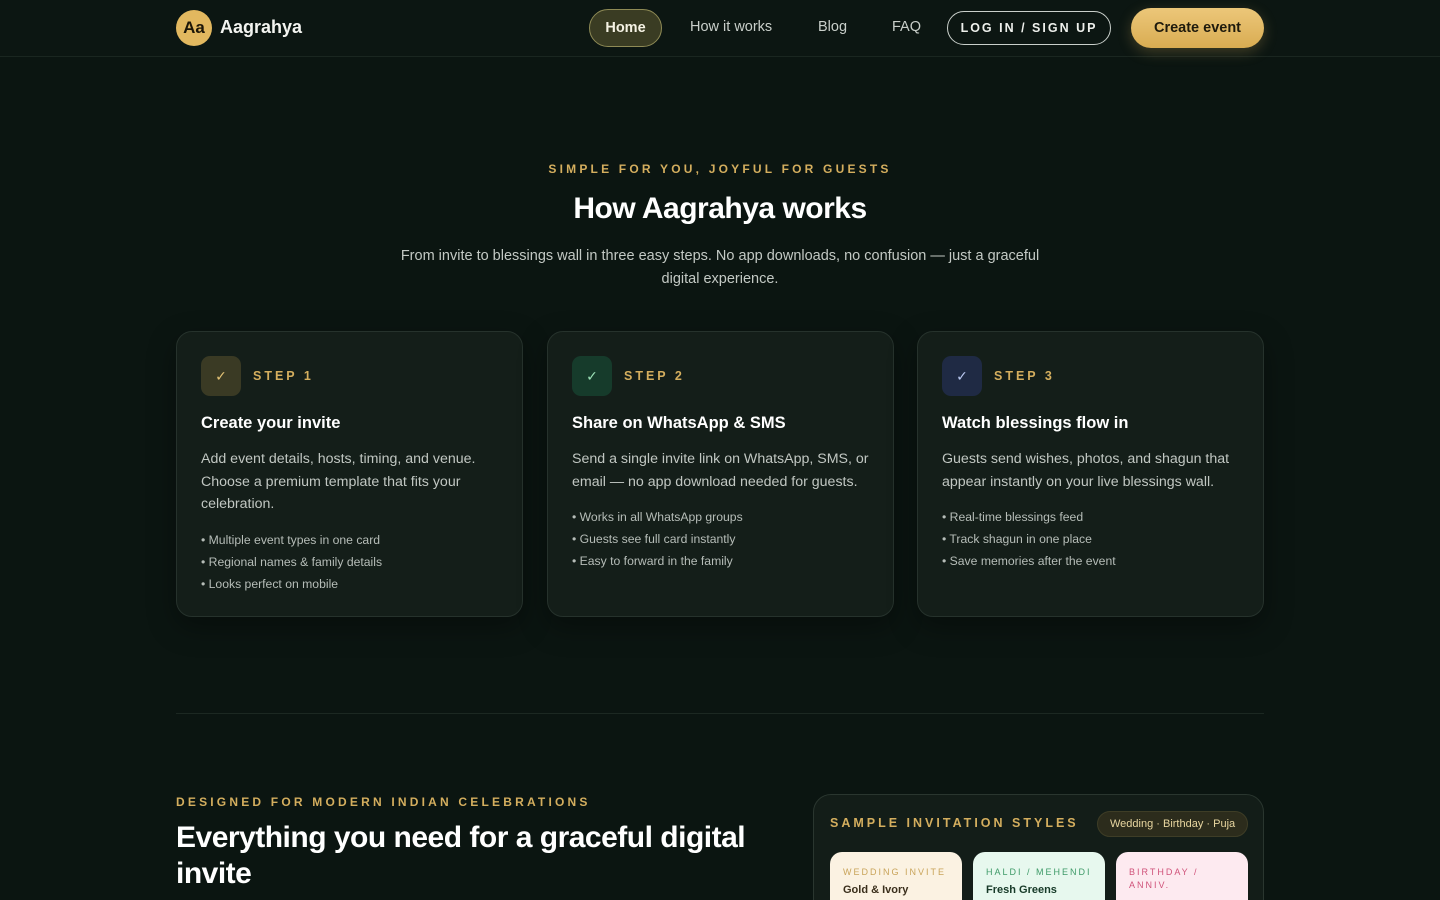 Image resolution: width=1440 pixels, height=900 pixels. I want to click on event-types-badge: Wedding · Birthday · Puja, so click(1173, 824).